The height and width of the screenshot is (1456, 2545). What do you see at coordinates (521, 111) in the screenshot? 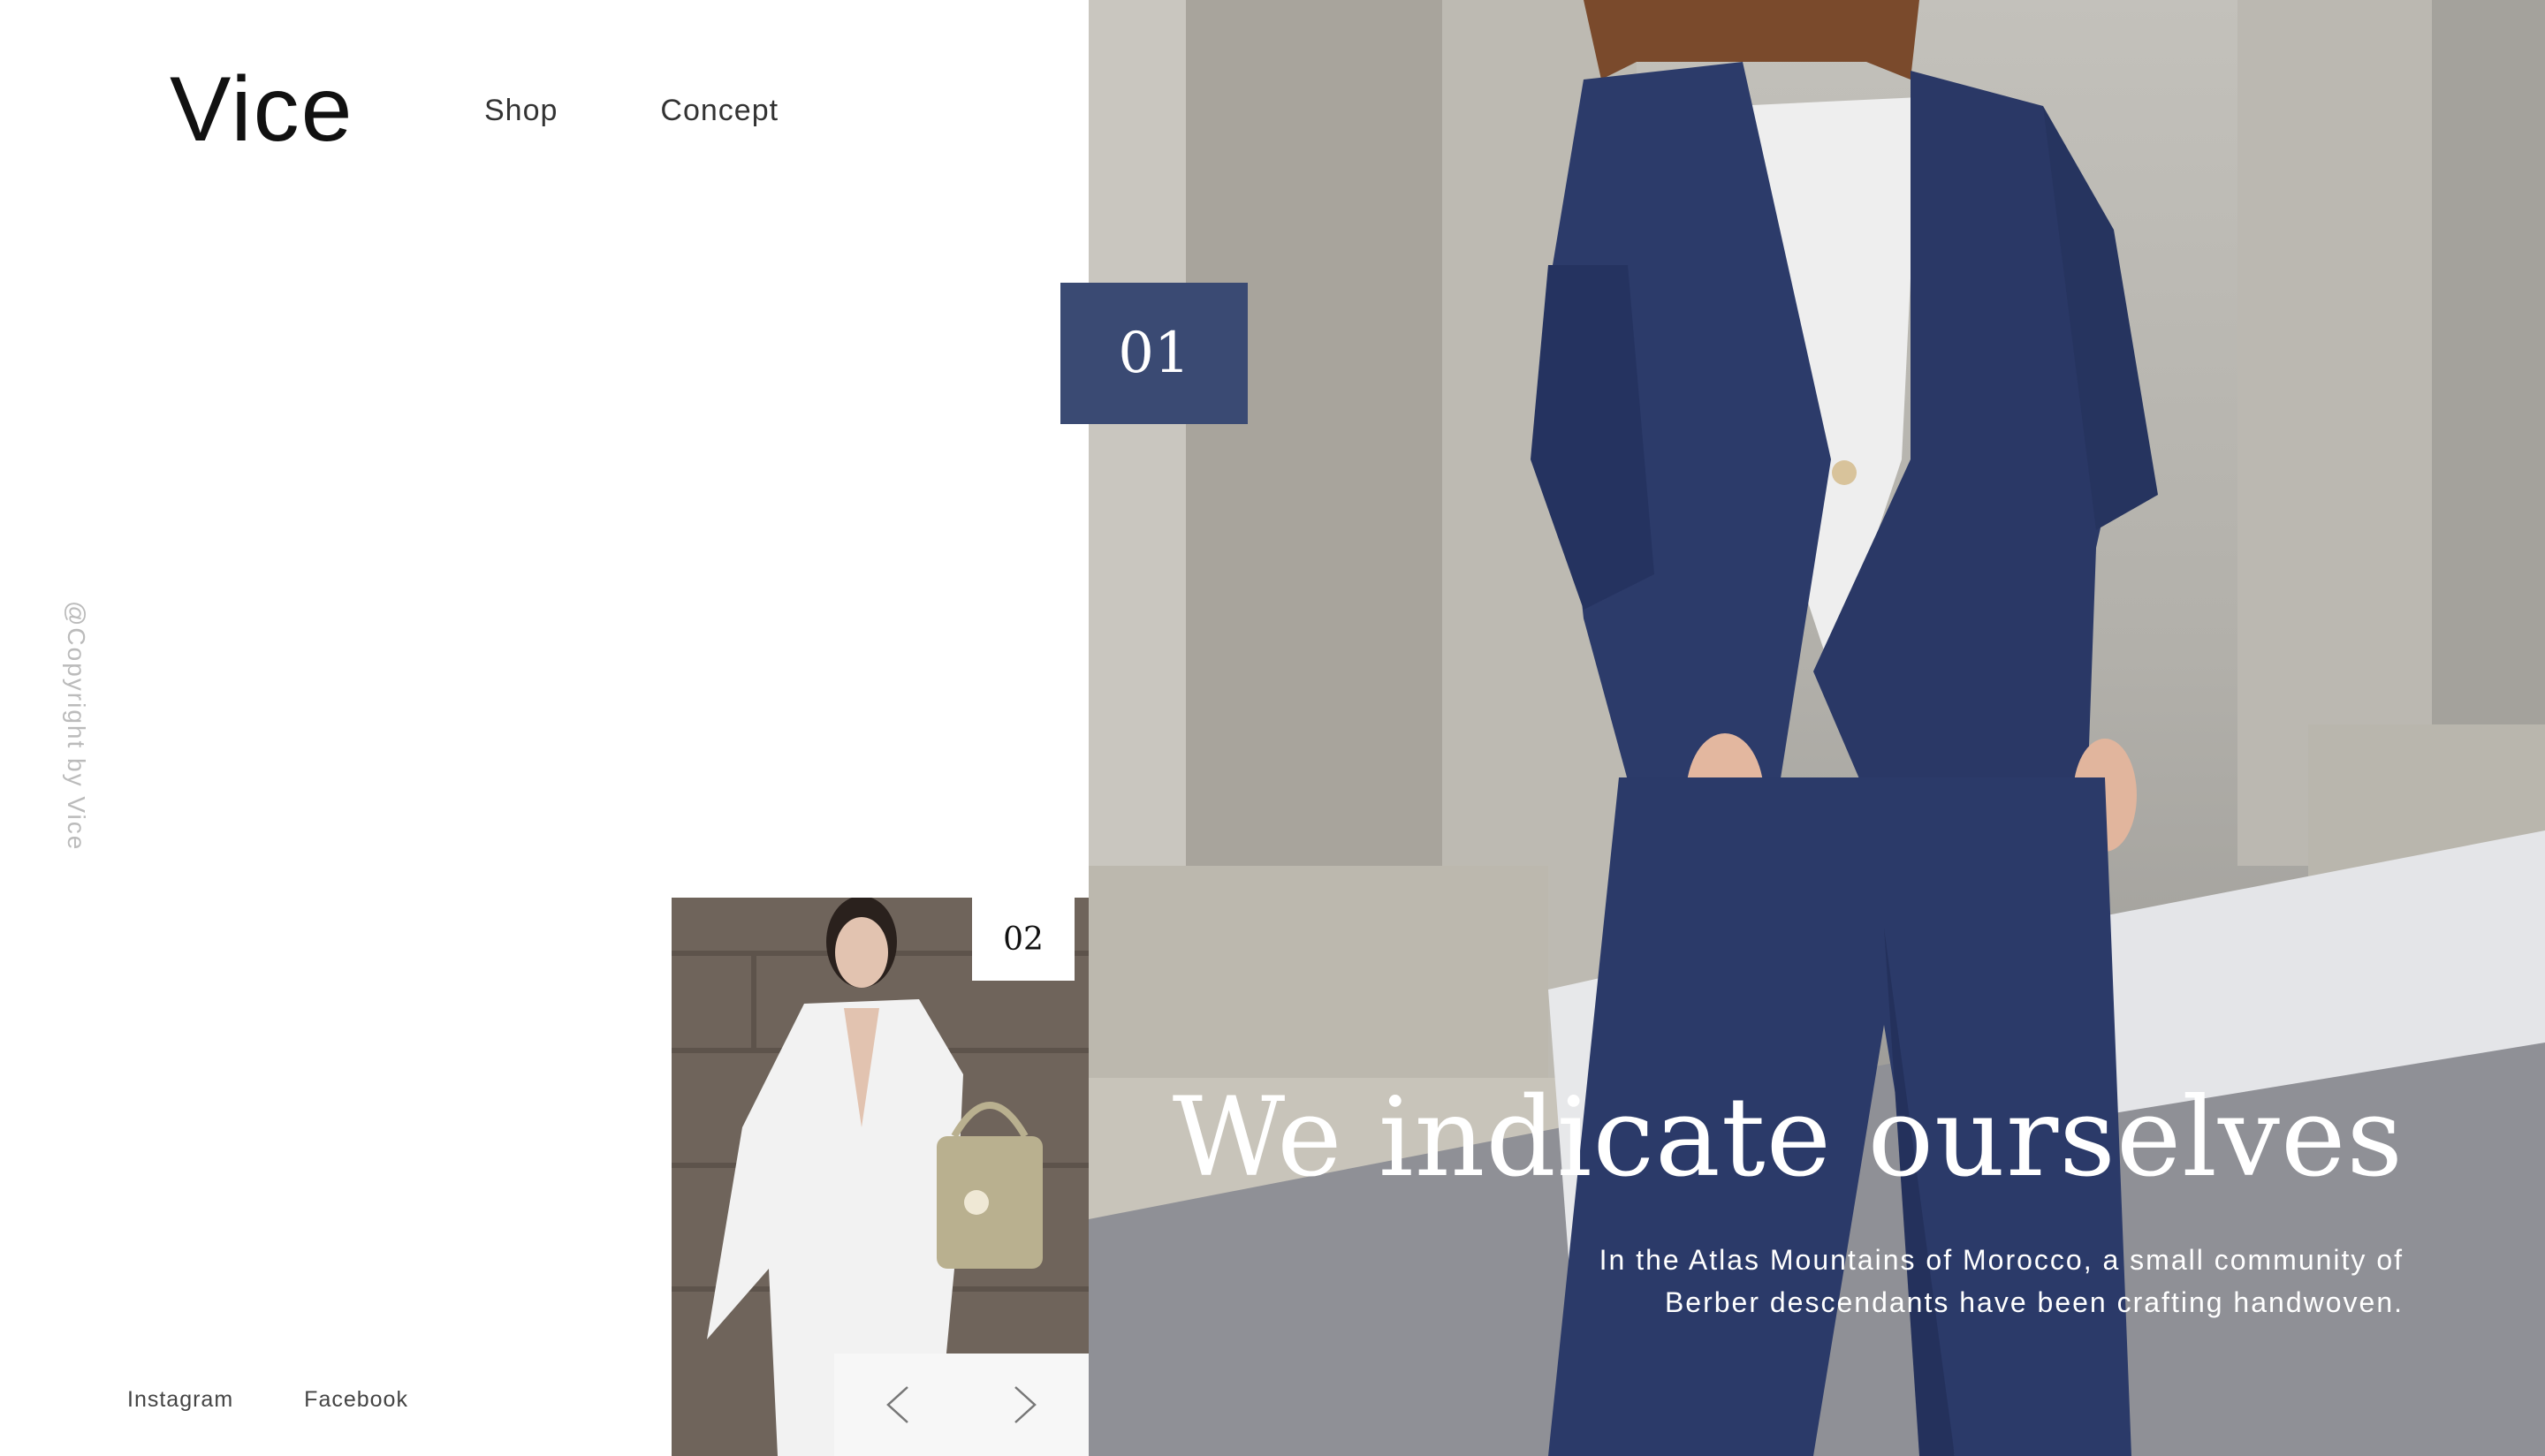
I see `nav-link-shop: Shop` at bounding box center [521, 111].